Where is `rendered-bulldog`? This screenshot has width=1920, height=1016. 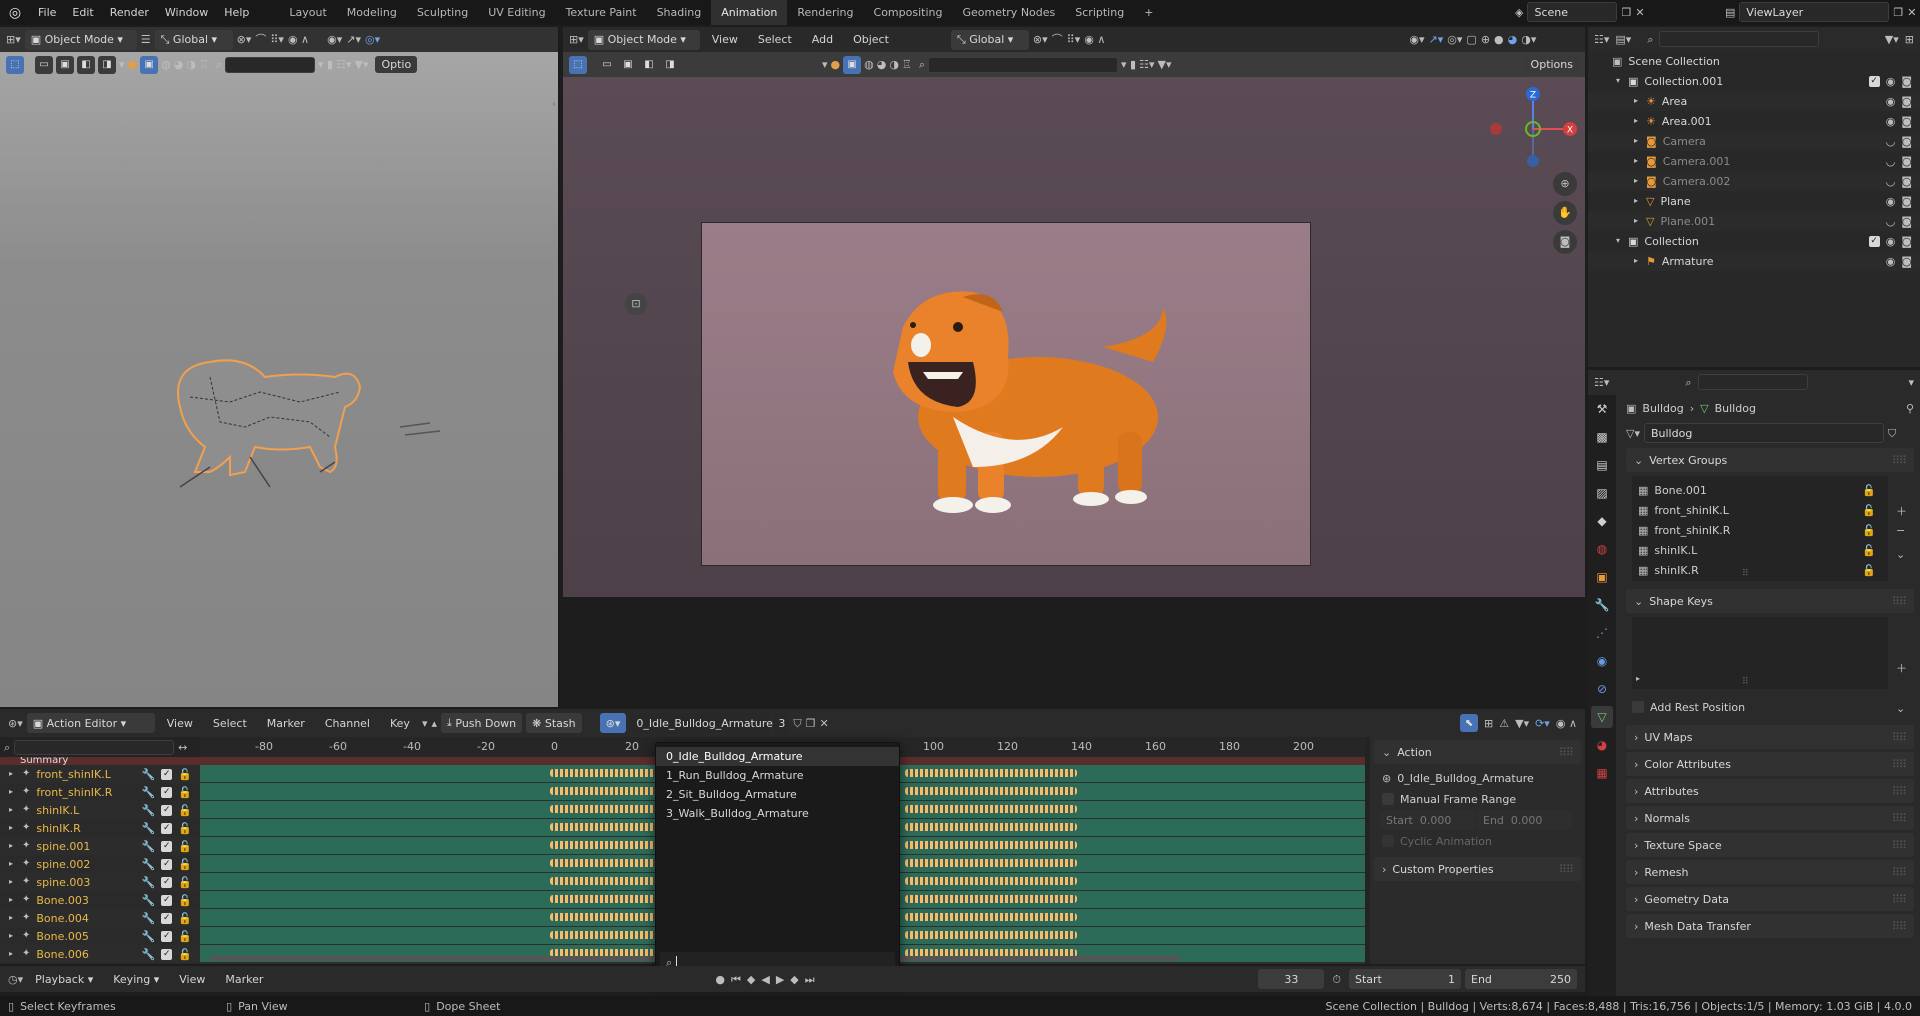
rendered-bulldog is located at coordinates (1033, 407).